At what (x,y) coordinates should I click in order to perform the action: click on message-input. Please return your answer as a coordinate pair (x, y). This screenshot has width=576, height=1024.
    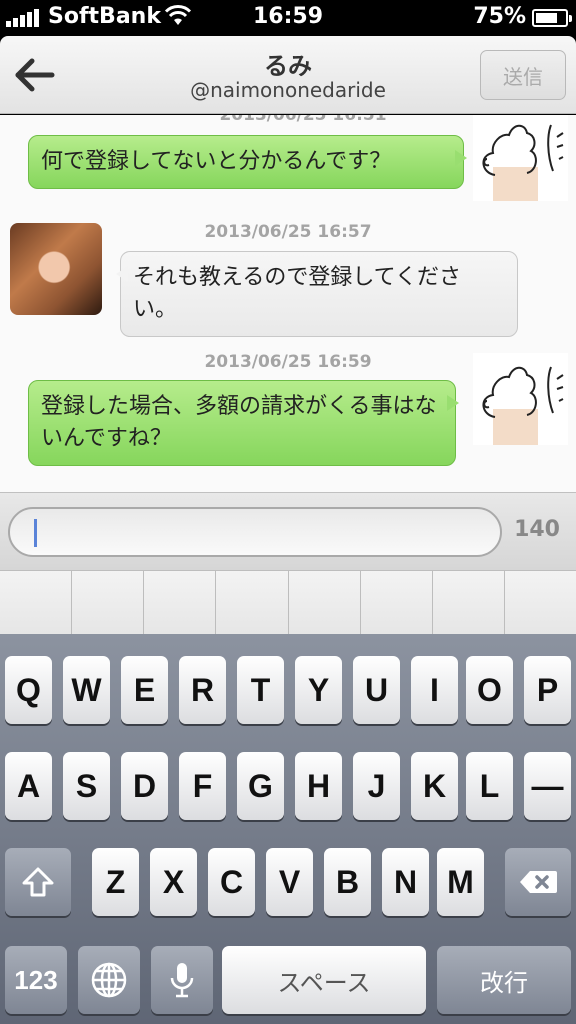
    Looking at the image, I should click on (255, 532).